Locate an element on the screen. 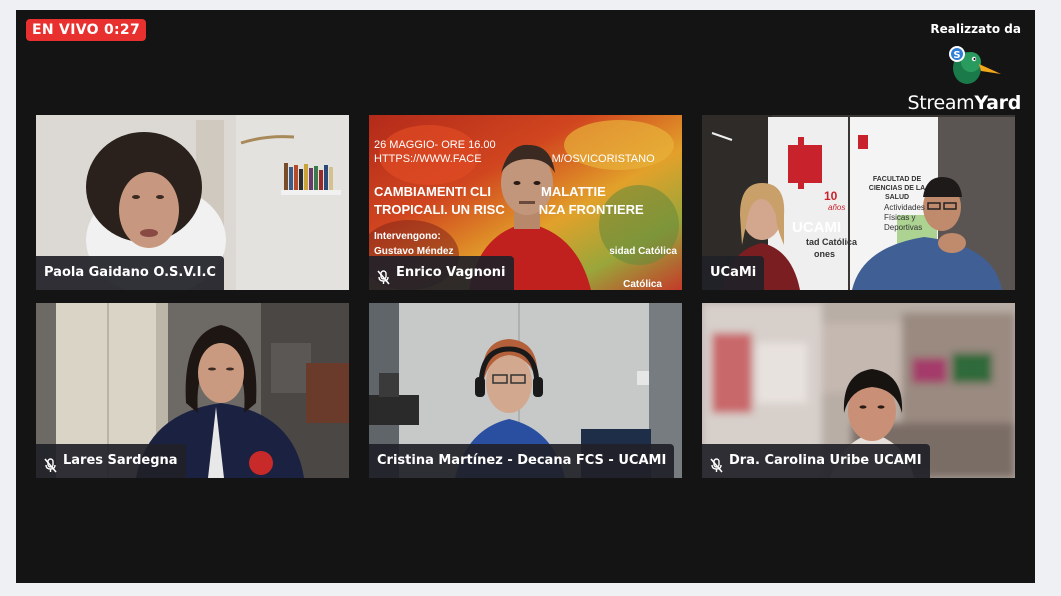 This screenshot has width=1061, height=596. streamyard-brand: Realizzato da S StreamYard is located at coordinates (961, 68).